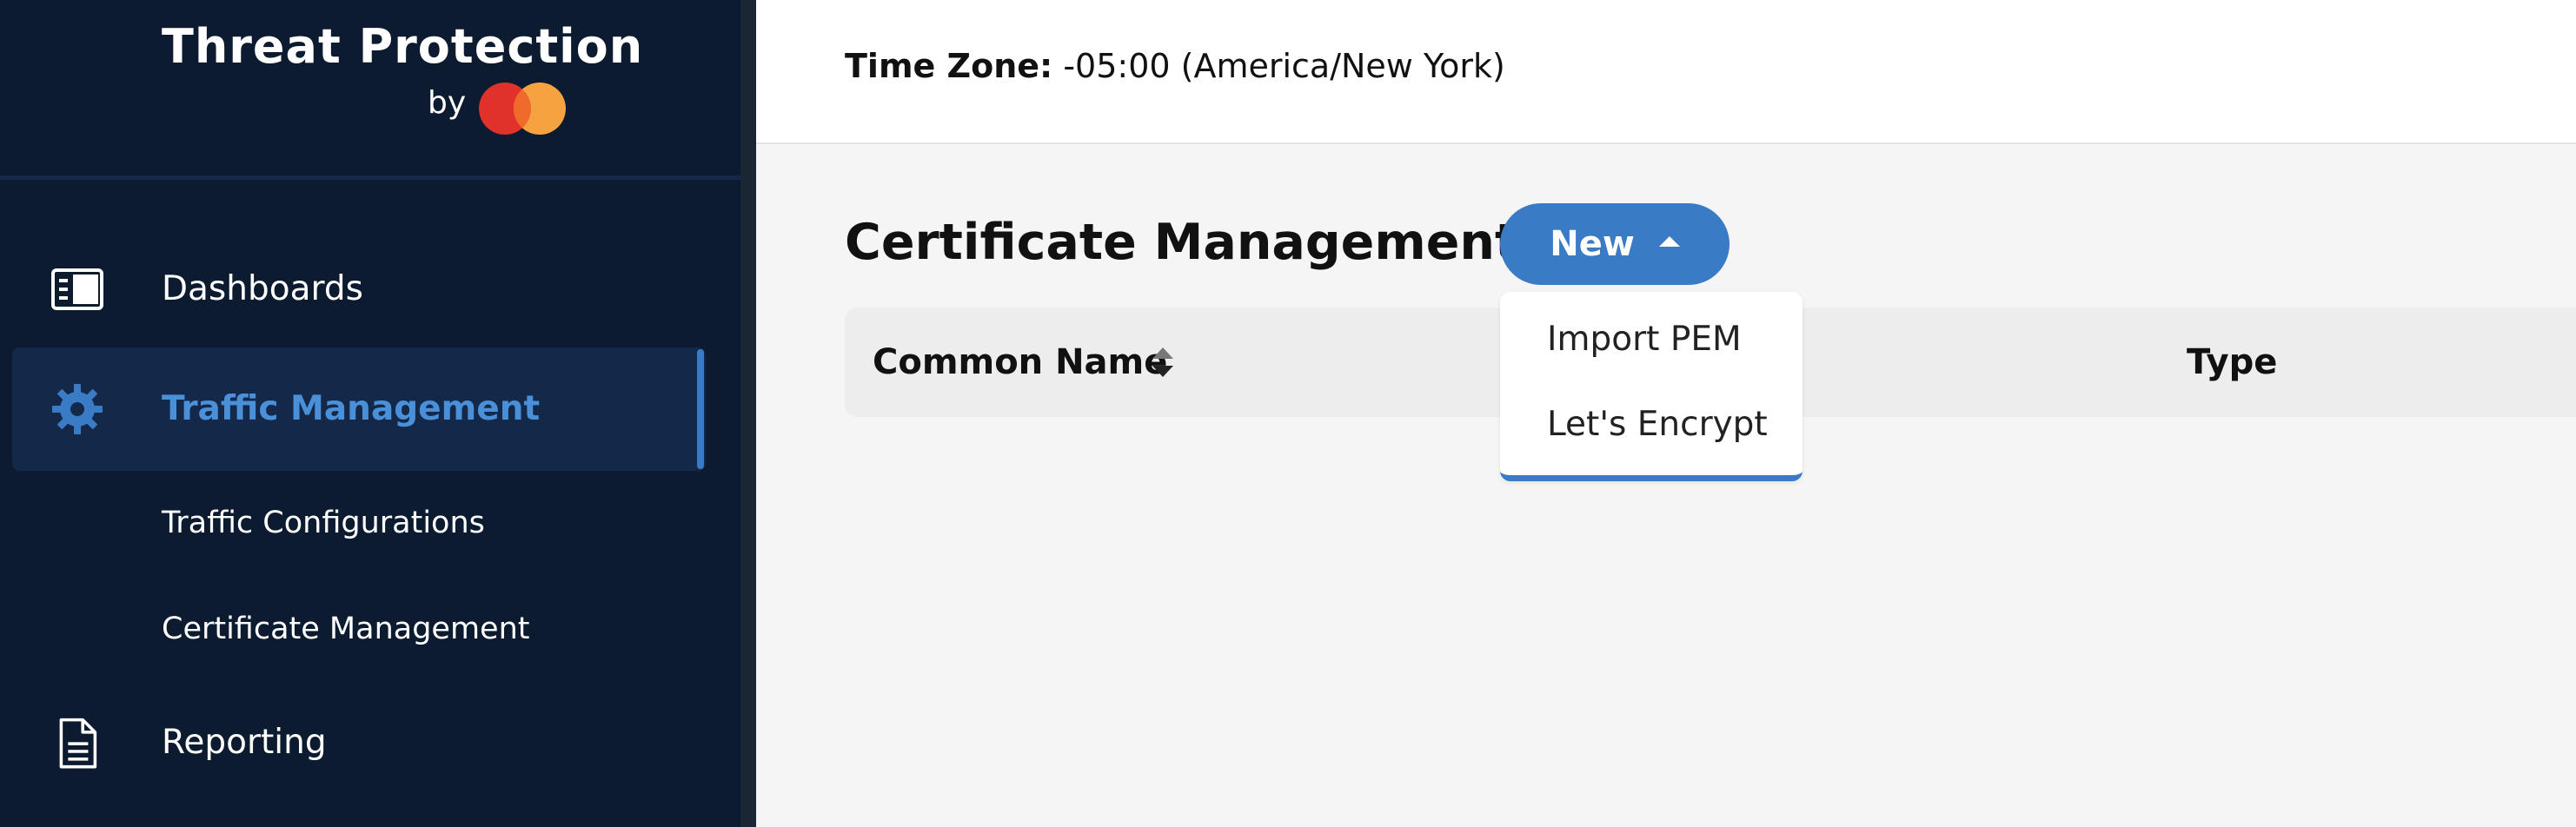 The image size is (2576, 827). What do you see at coordinates (1651, 387) in the screenshot?
I see `new-dropdown-menu: Import PEM Let's Encrypt` at bounding box center [1651, 387].